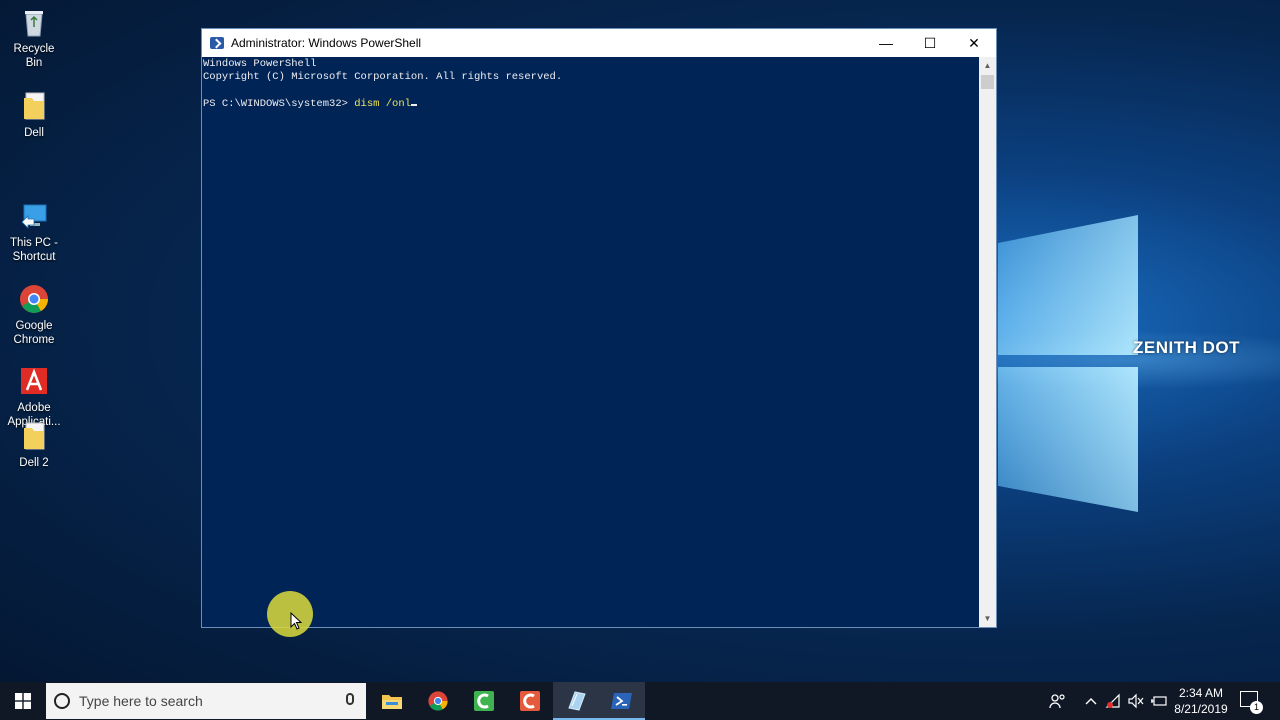 This screenshot has width=1280, height=720. Describe the element at coordinates (1201, 709) in the screenshot. I see `clock-date: 8/21/2019` at that location.